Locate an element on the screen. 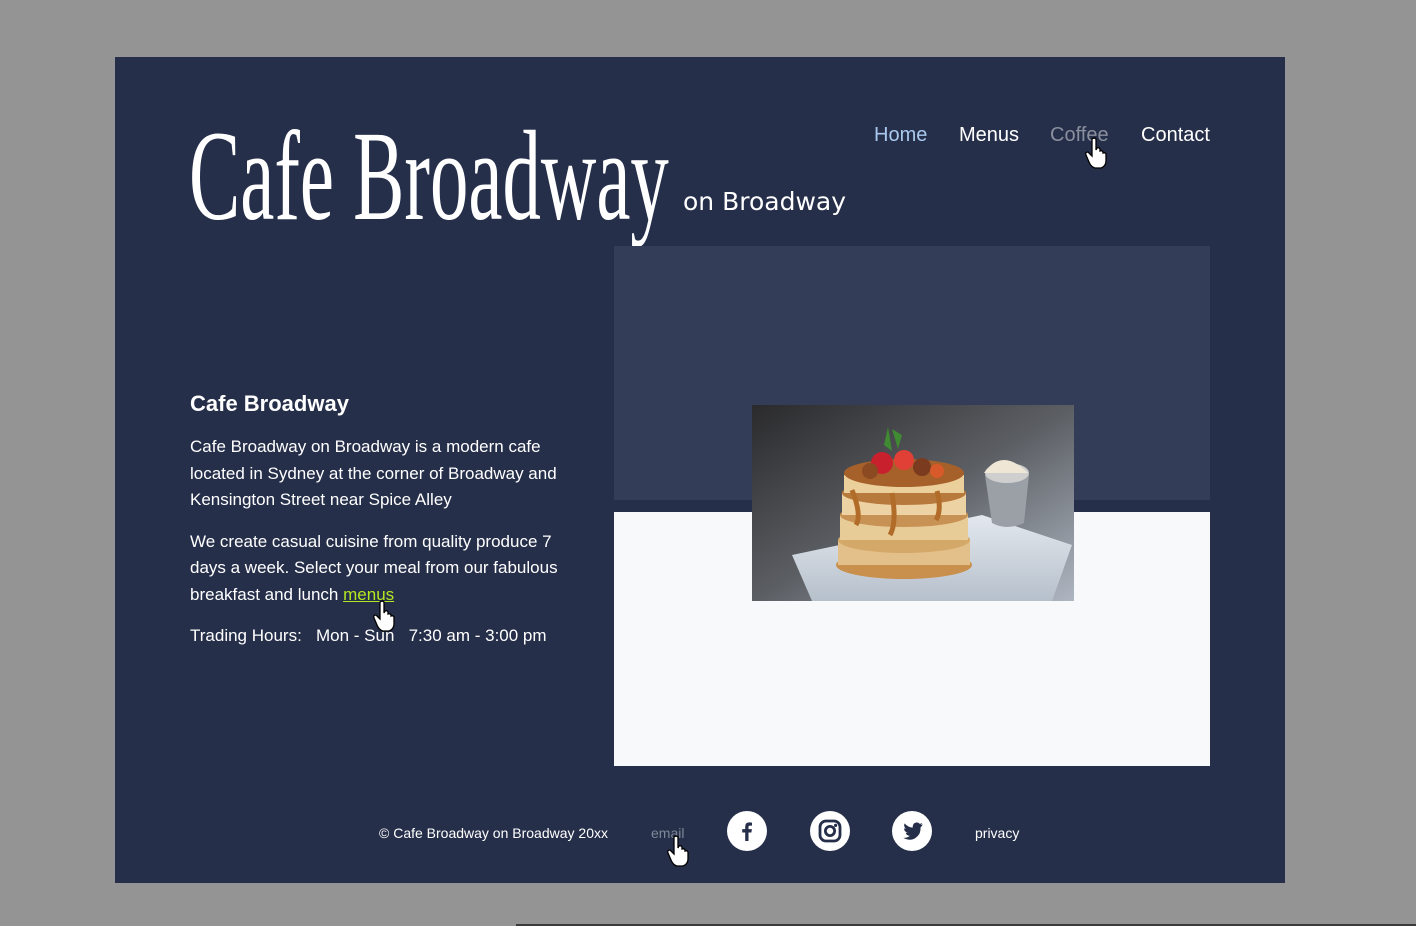 The width and height of the screenshot is (1416, 926). hours-time: 7:30 am - 3:00 pm is located at coordinates (477, 635).